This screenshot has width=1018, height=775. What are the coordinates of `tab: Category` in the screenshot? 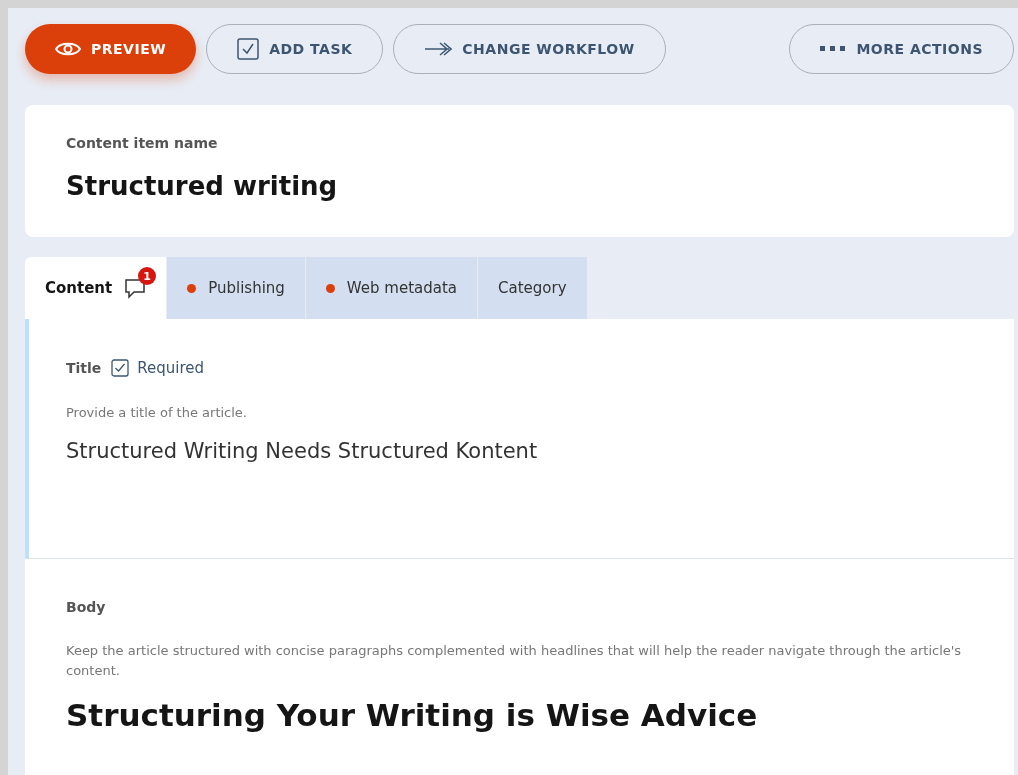 It's located at (533, 288).